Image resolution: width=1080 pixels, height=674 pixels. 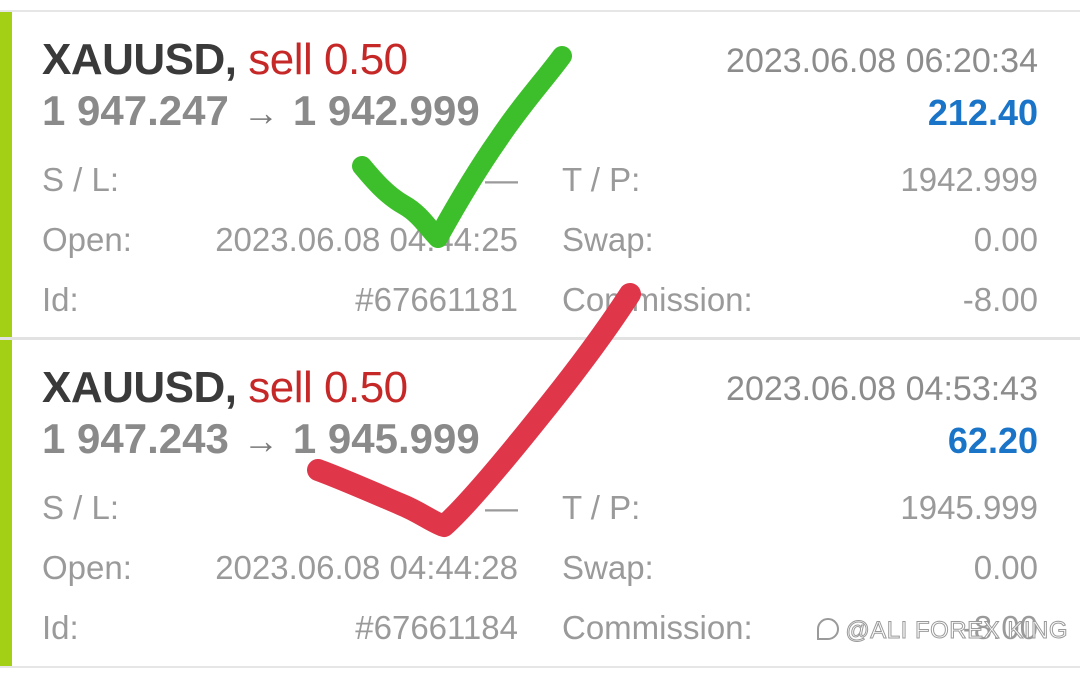 I want to click on open-time-value: 2023.06.08 04:44:25, so click(x=366, y=239).